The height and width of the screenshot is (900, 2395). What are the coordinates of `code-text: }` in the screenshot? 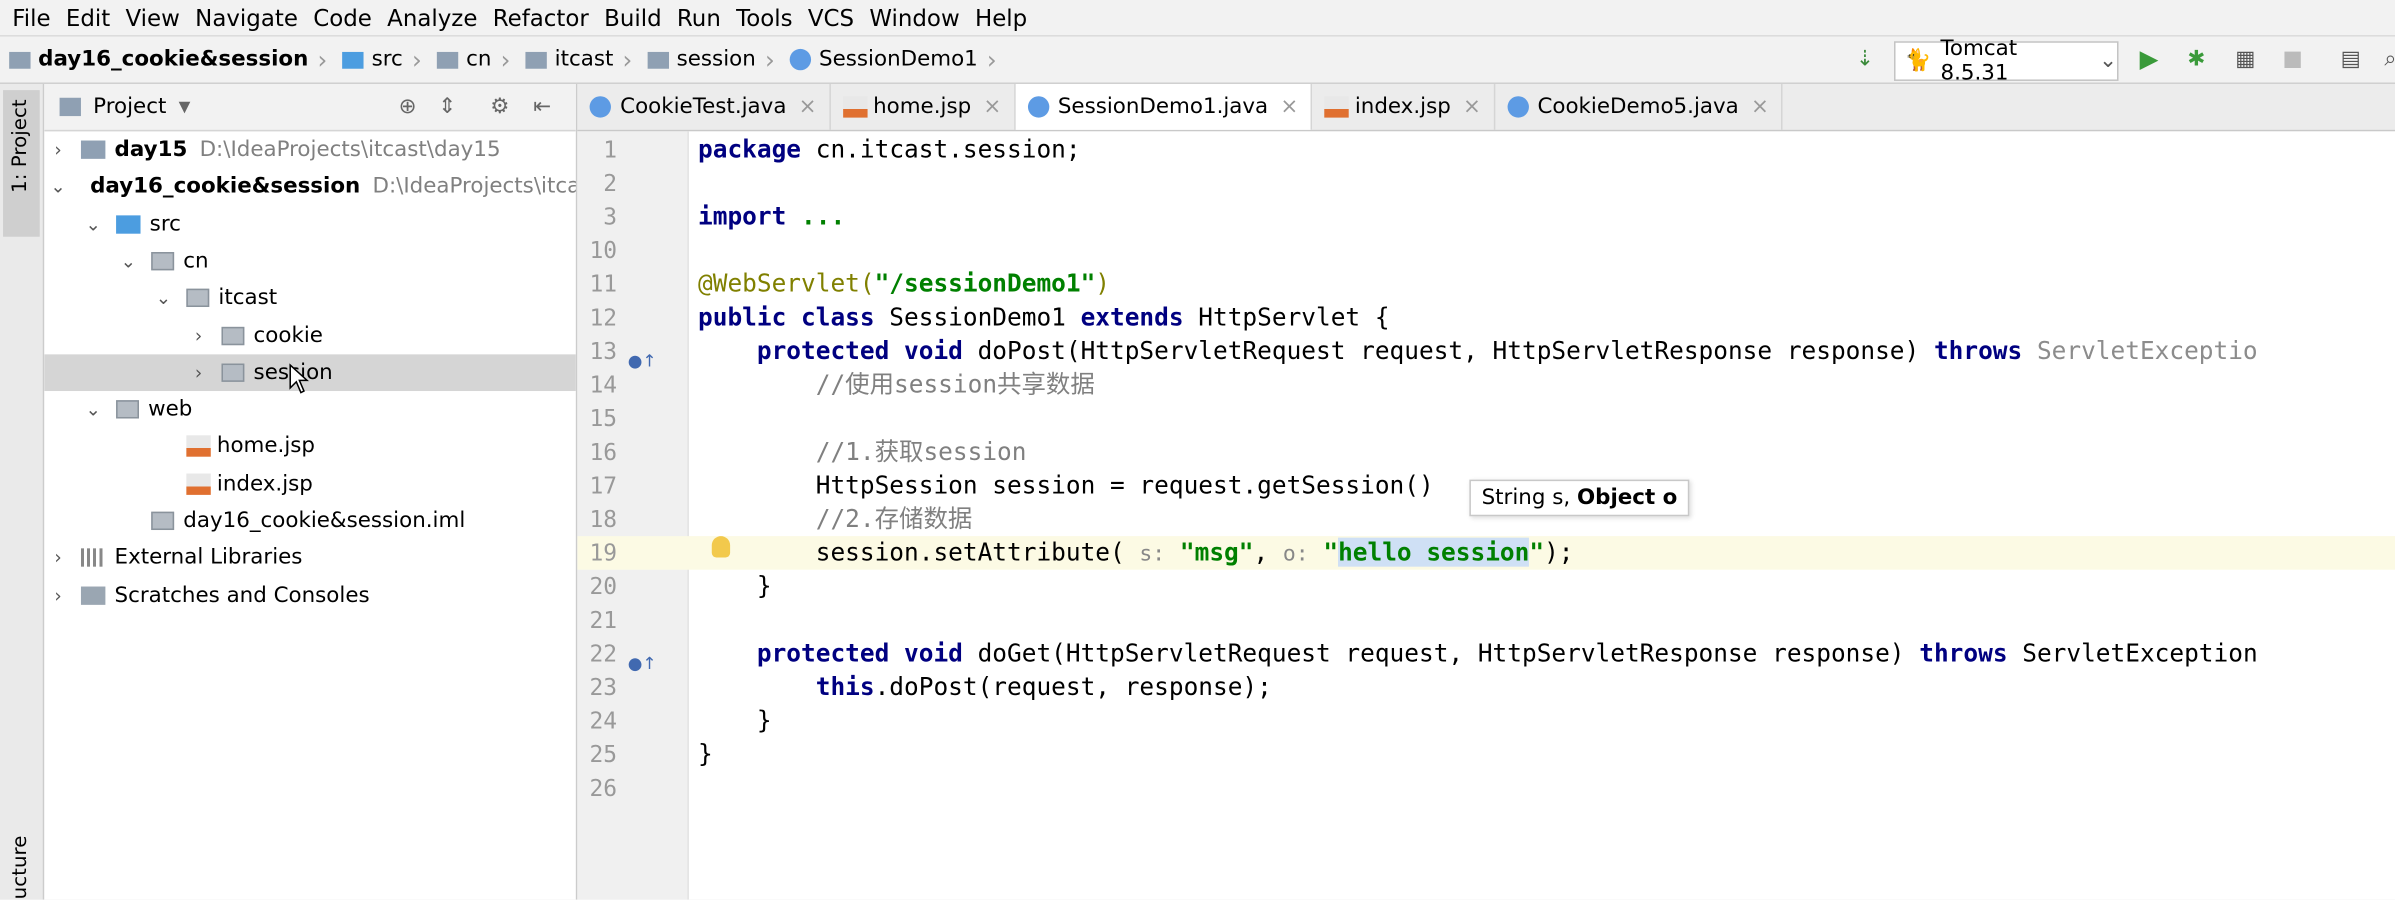 It's located at (735, 721).